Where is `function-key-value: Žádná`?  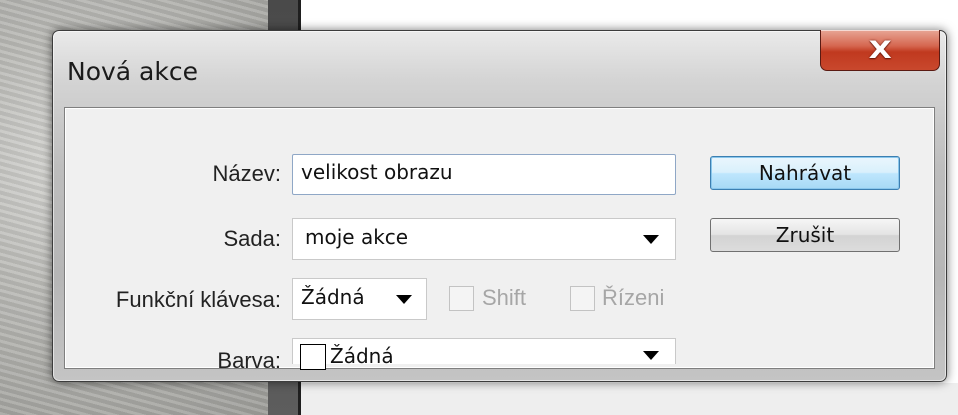 function-key-value: Žádná is located at coordinates (333, 297).